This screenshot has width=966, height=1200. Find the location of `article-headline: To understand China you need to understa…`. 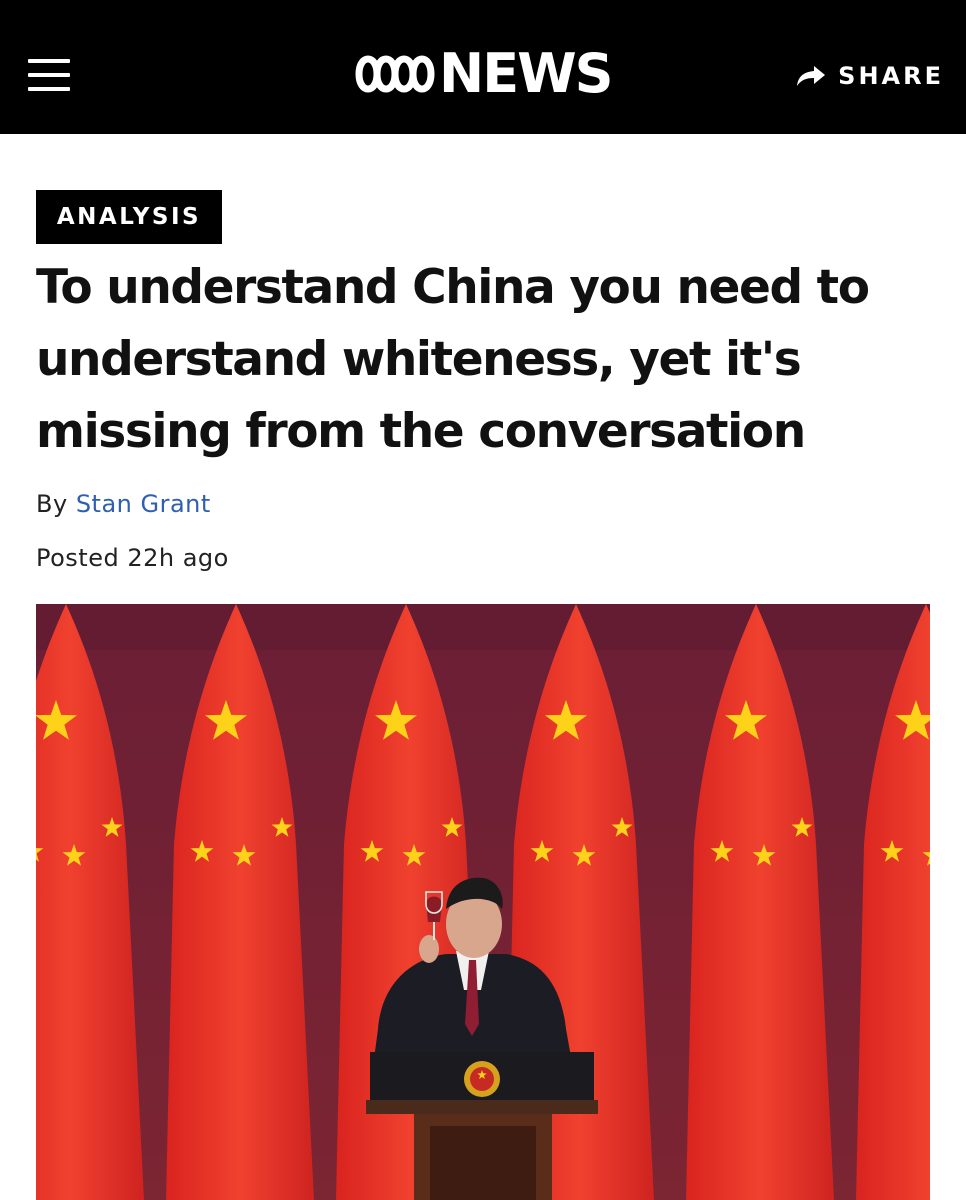

article-headline: To understand China you need to understa… is located at coordinates (453, 359).